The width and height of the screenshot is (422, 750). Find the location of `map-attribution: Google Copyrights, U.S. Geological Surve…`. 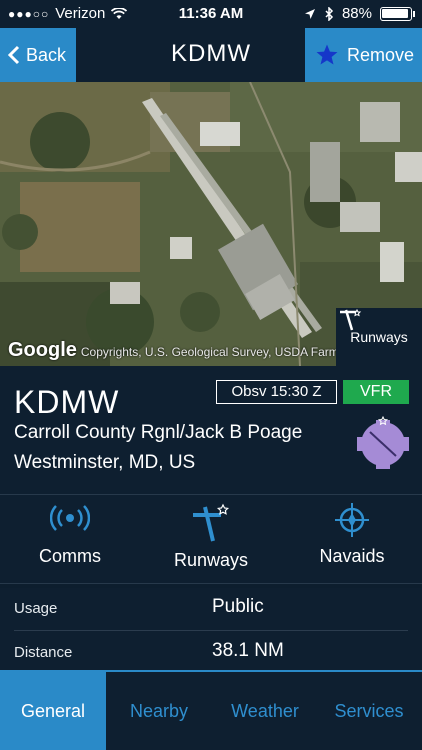

map-attribution: Google Copyrights, U.S. Geological Surve… is located at coordinates (184, 350).